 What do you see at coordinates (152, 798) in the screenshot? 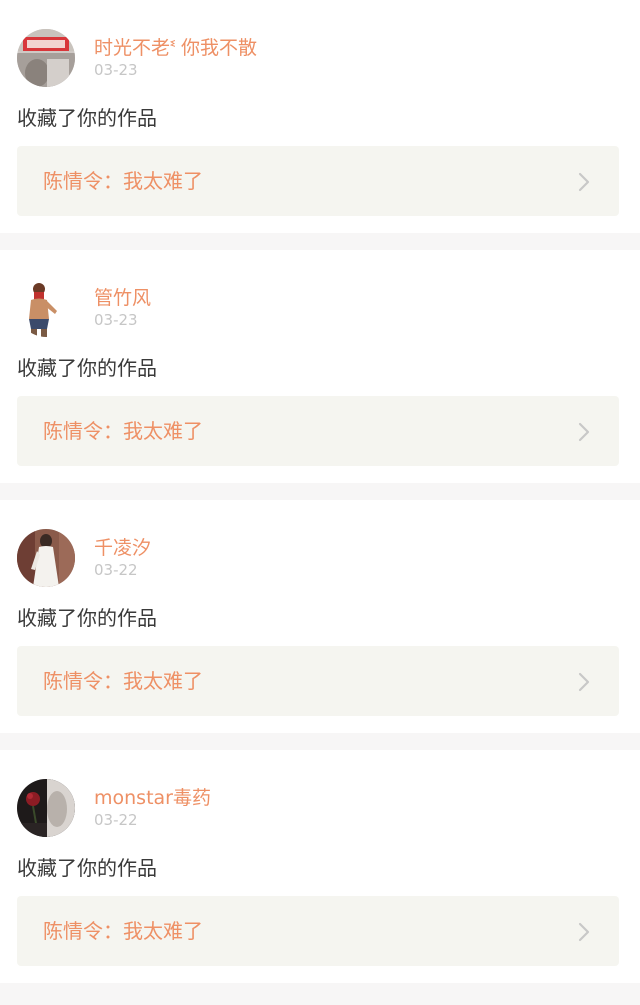
I see `username: monstar毒药` at bounding box center [152, 798].